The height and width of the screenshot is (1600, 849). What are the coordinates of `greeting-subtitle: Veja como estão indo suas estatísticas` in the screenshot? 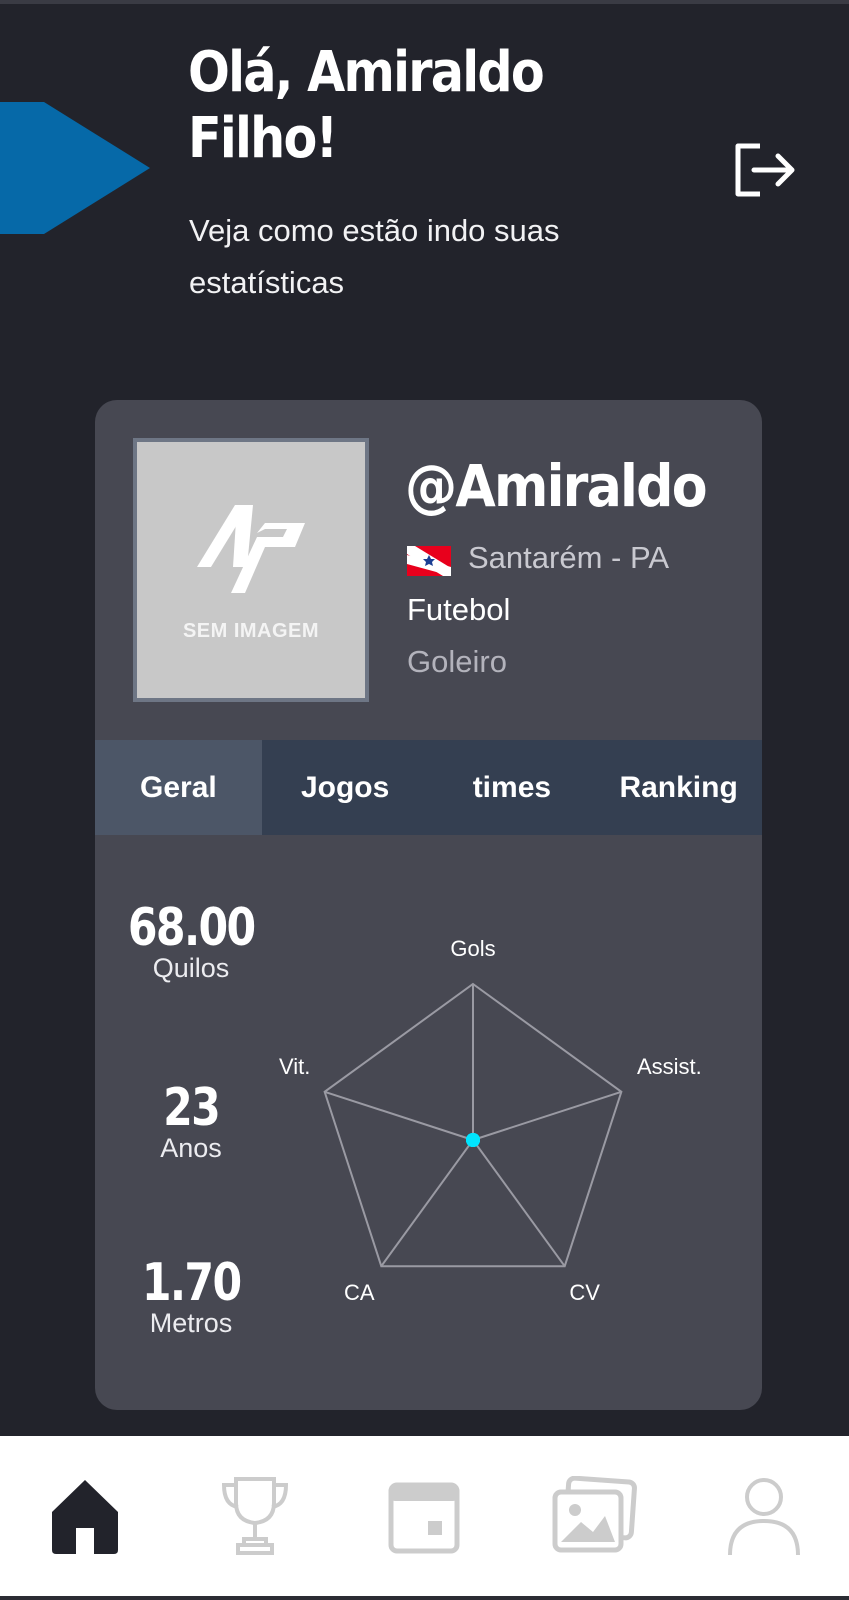 It's located at (374, 256).